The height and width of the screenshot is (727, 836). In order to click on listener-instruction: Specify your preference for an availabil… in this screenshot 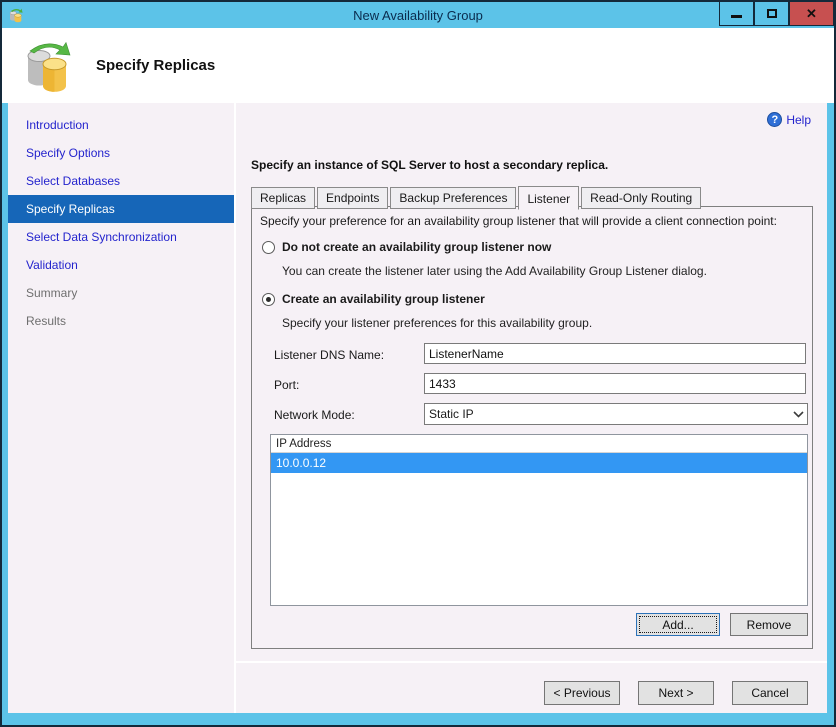, I will do `click(518, 221)`.